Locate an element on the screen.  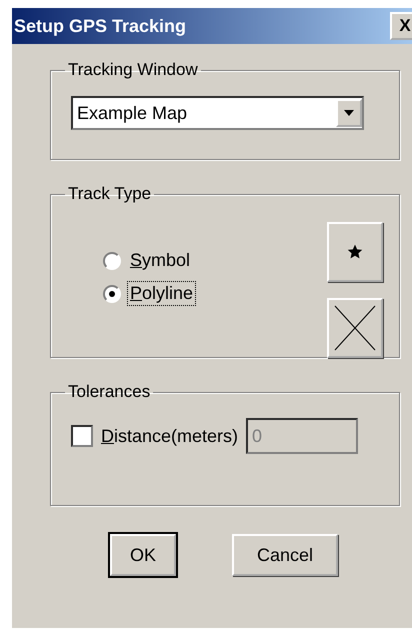
radio-label: Symbol is located at coordinates (160, 260).